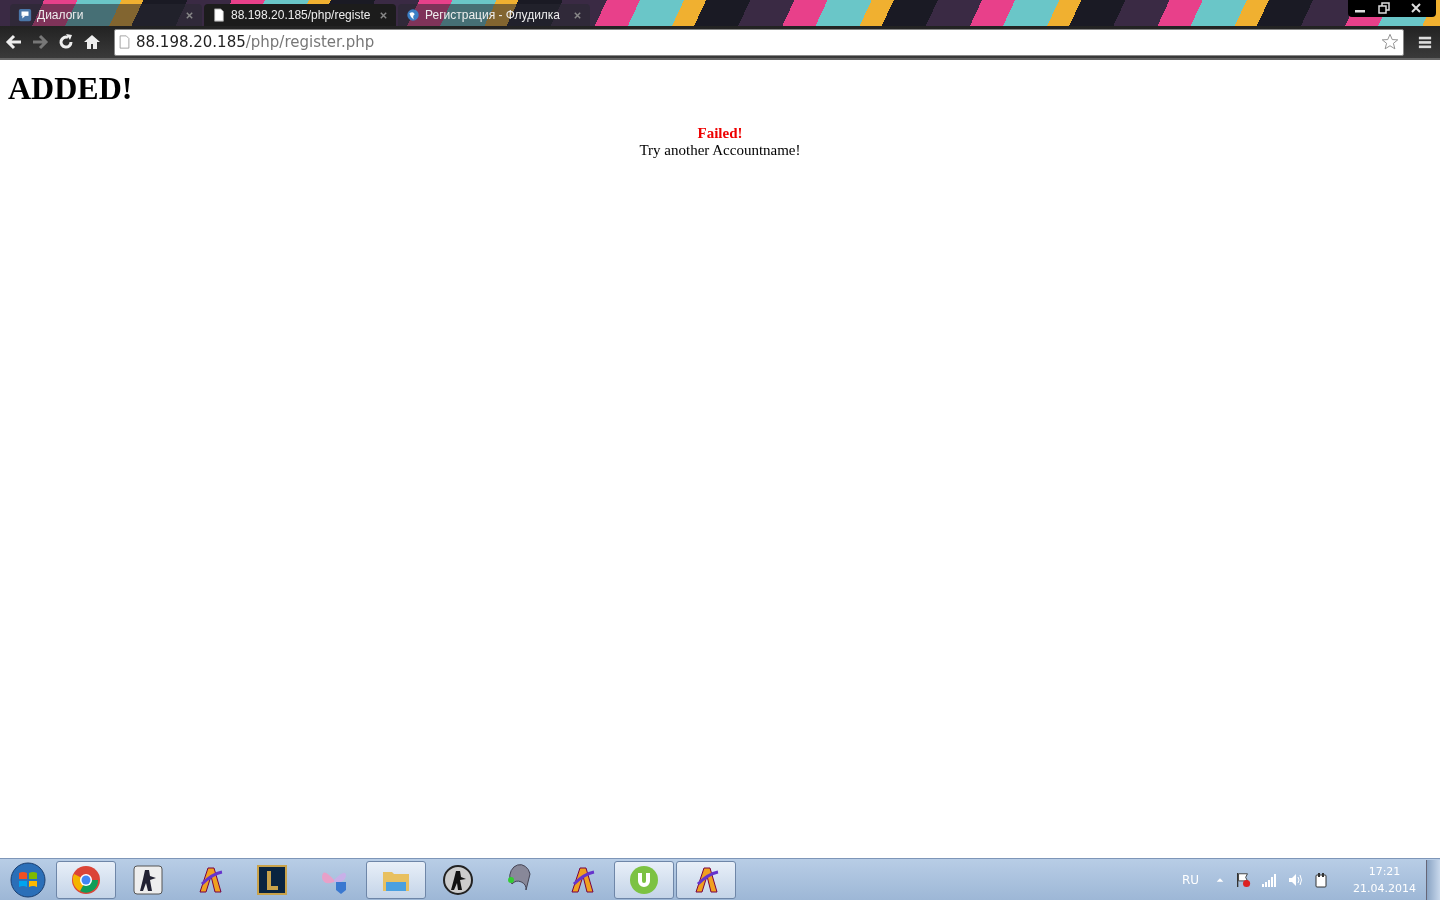 The width and height of the screenshot is (1440, 900). What do you see at coordinates (720, 150) in the screenshot?
I see `message-text: Try another Accountname!` at bounding box center [720, 150].